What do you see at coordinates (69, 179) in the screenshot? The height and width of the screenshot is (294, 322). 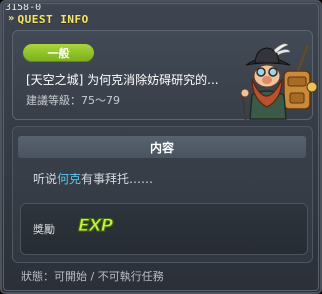 I see `npc-name-link: 何克` at bounding box center [69, 179].